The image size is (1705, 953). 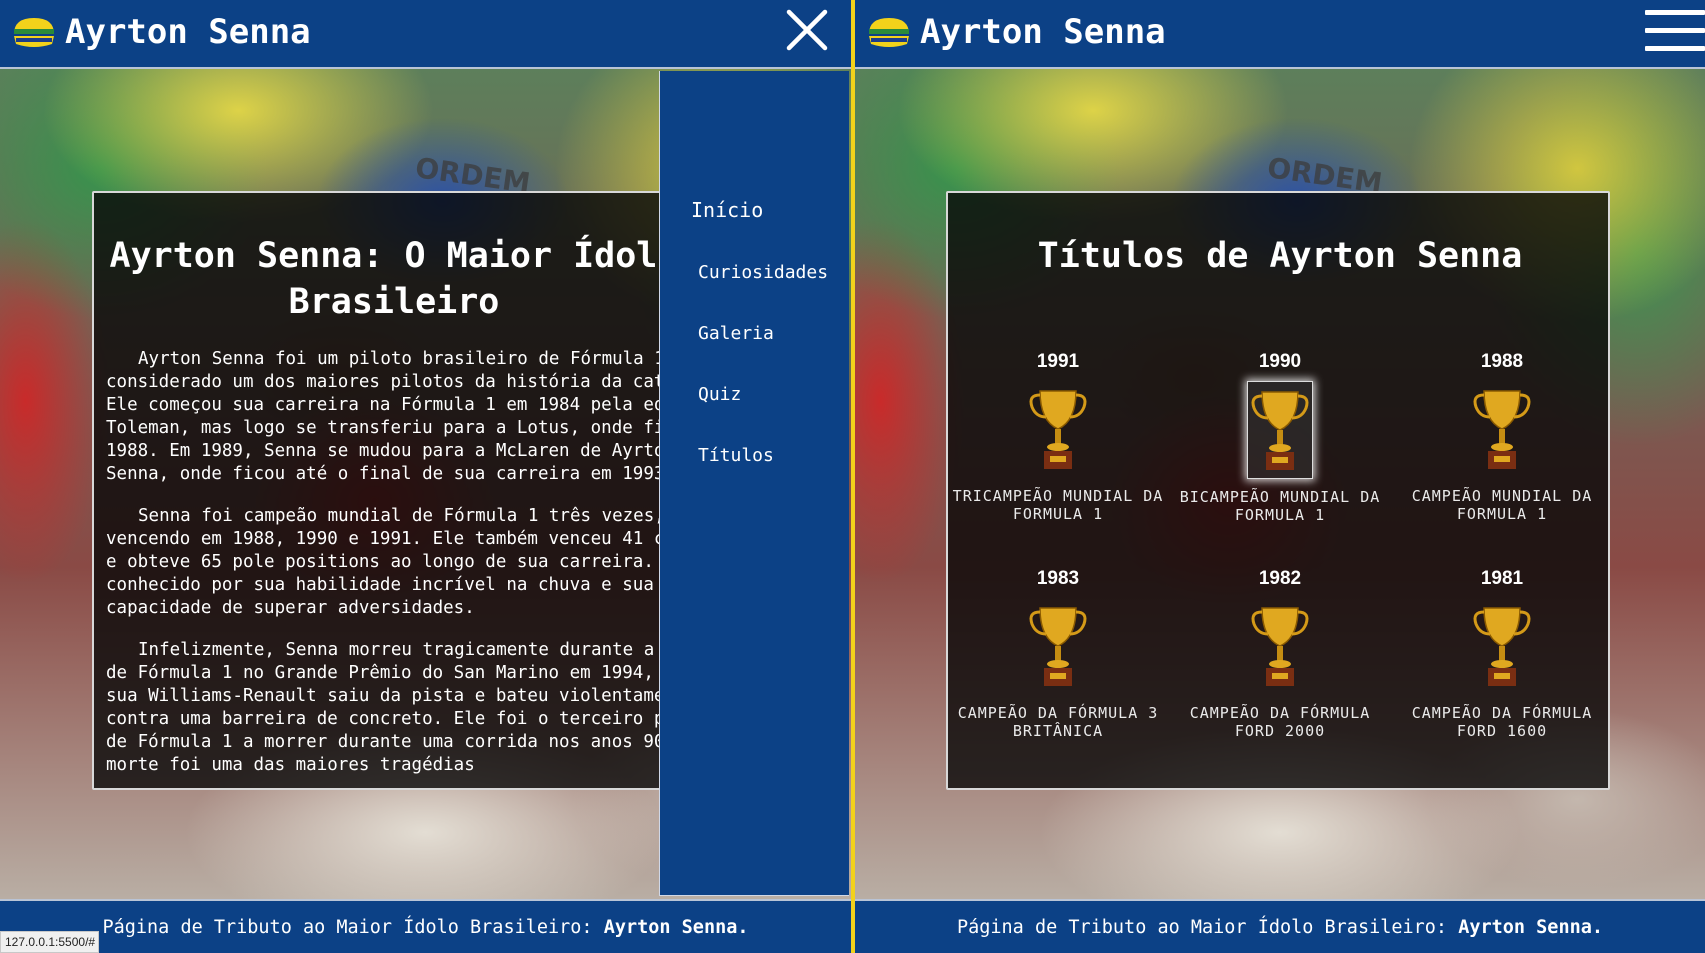 What do you see at coordinates (1502, 505) in the screenshot?
I see `trophy-label: CAMPEÃO MUNDIAL DA FORMULA 1` at bounding box center [1502, 505].